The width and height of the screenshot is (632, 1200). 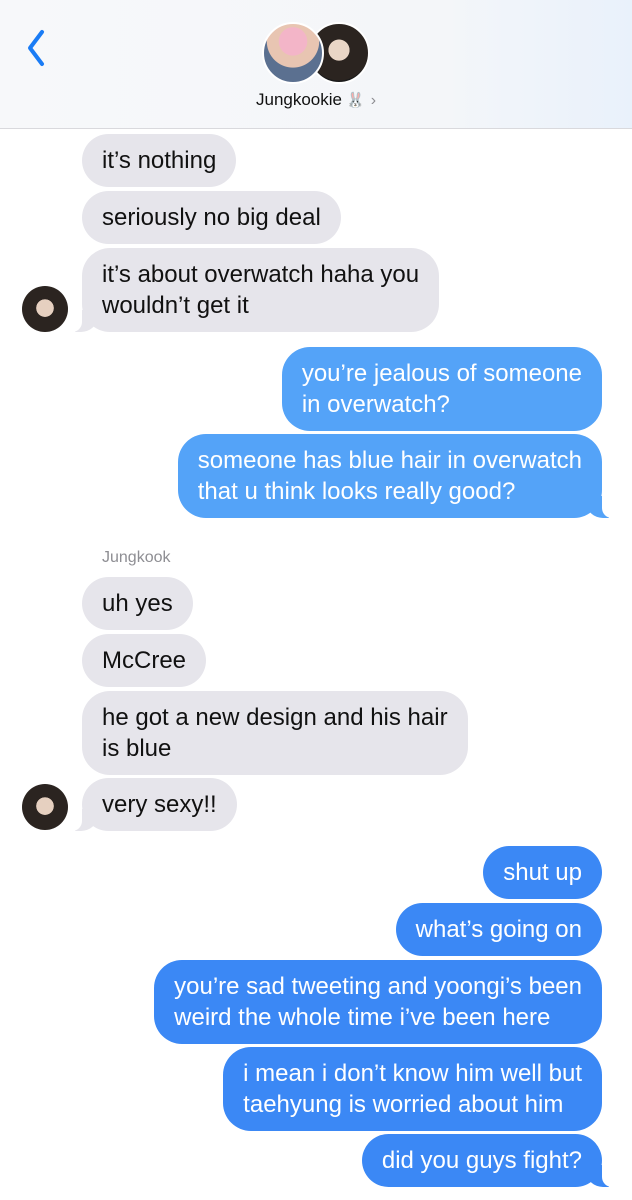 I want to click on contact-name: Jungkookie, so click(x=298, y=99).